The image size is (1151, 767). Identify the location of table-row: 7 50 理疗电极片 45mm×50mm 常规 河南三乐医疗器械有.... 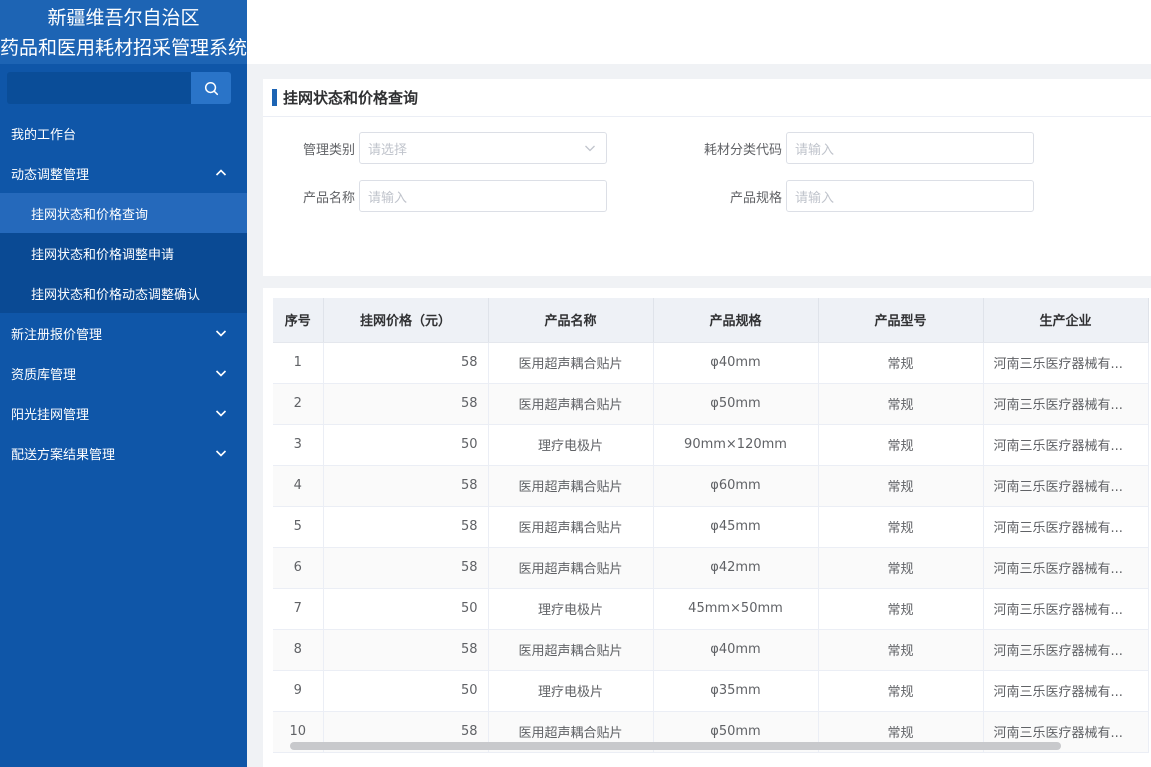
(711, 609).